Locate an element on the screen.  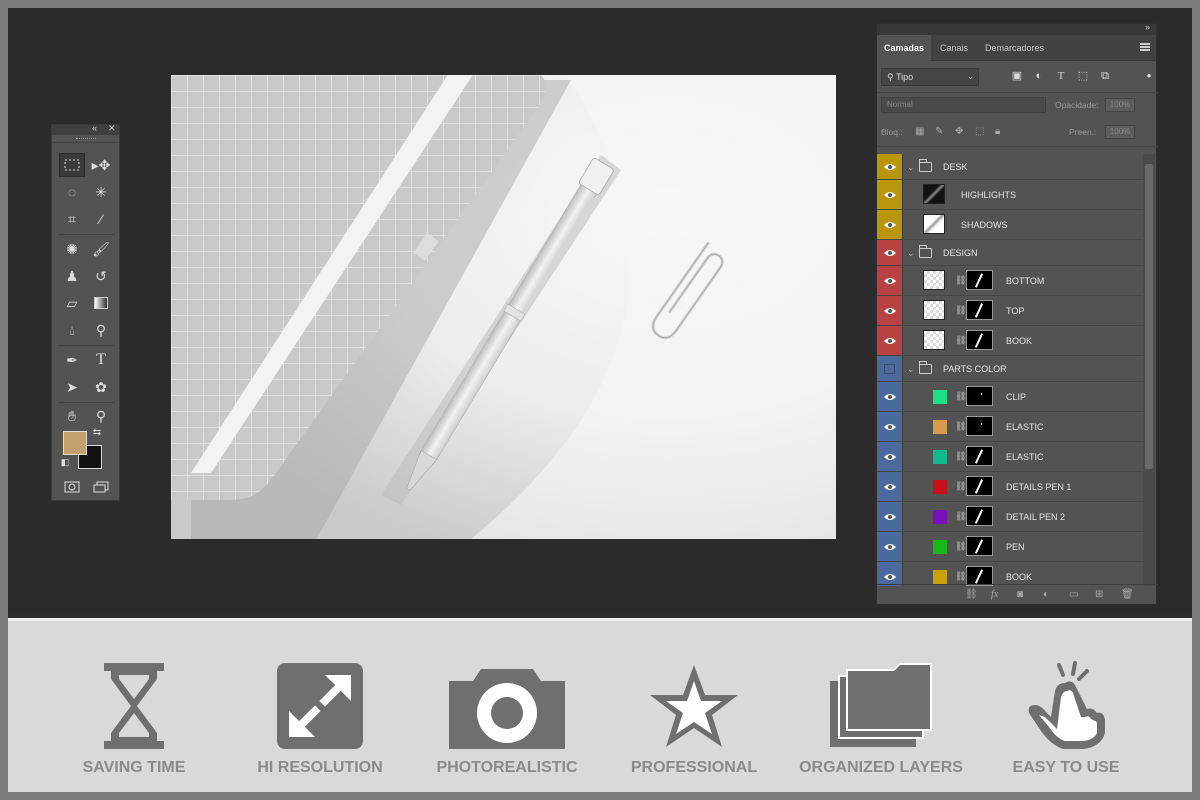
panel-grip is located at coordinates (85, 139).